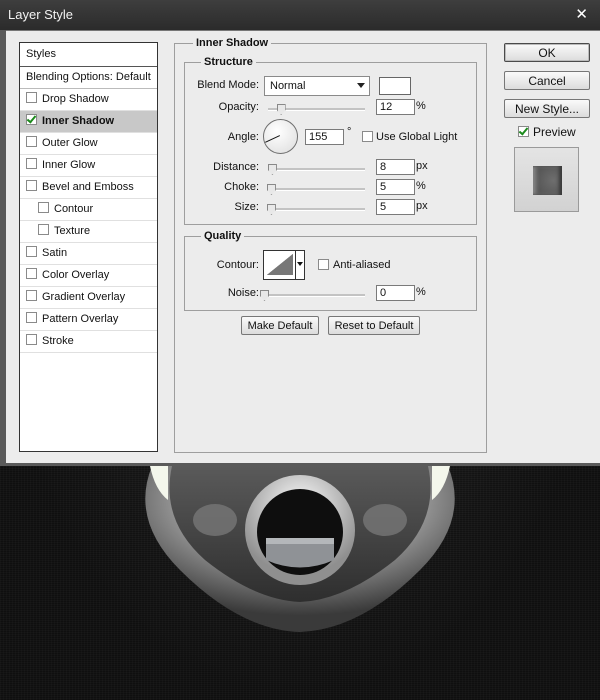 This screenshot has height=700, width=600. I want to click on close-icon: ✕, so click(581, 14).